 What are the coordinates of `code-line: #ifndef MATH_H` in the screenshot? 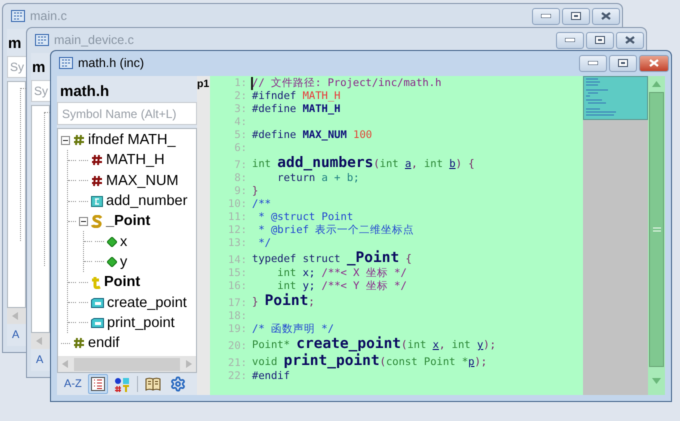 It's located at (296, 96).